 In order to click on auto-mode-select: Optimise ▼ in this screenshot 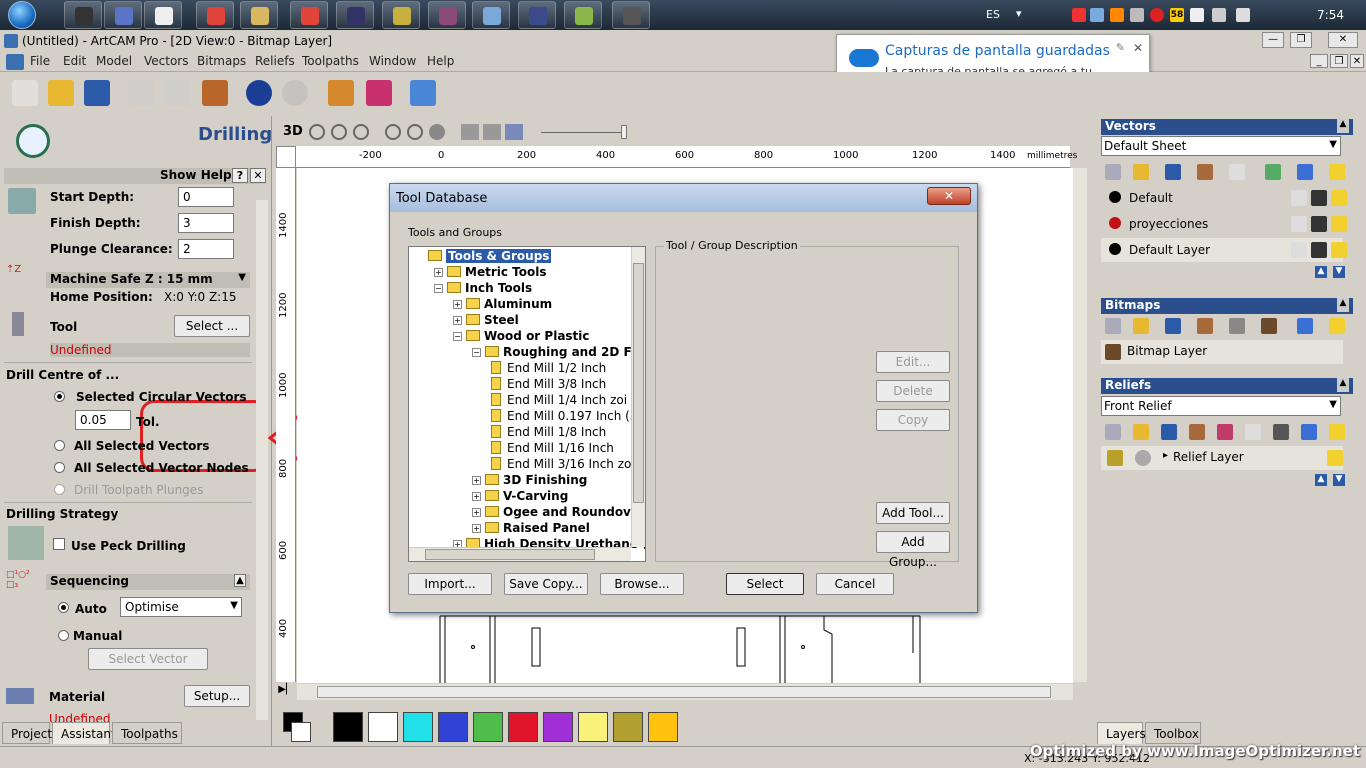, I will do `click(181, 607)`.